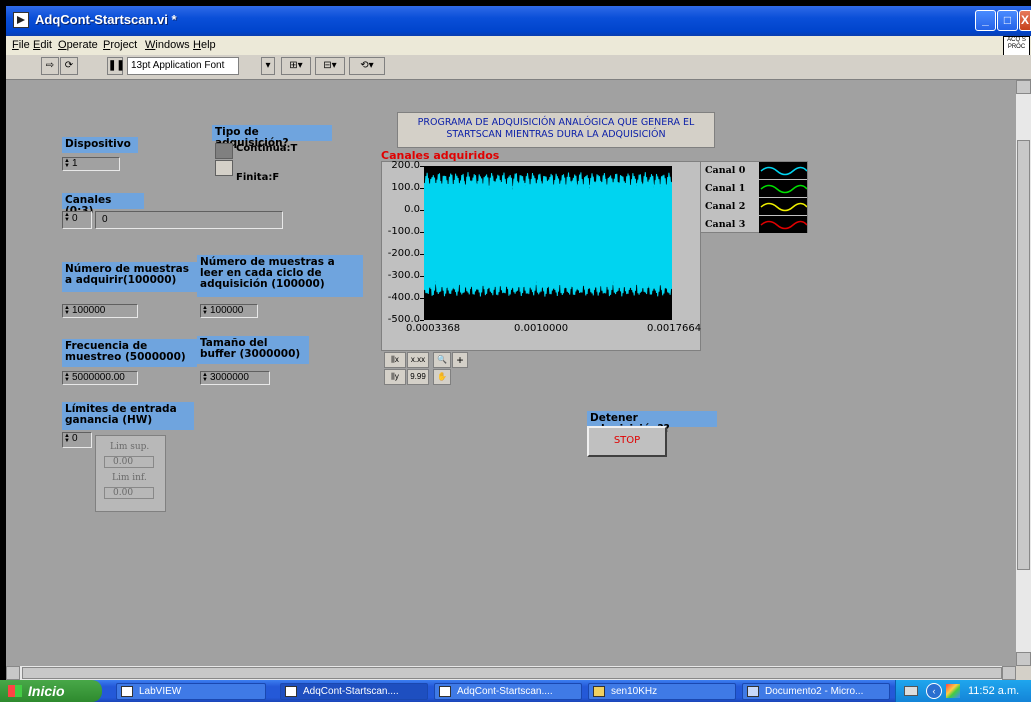 The image size is (1031, 702). I want to click on legend-canal-3-swatch, so click(783, 224).